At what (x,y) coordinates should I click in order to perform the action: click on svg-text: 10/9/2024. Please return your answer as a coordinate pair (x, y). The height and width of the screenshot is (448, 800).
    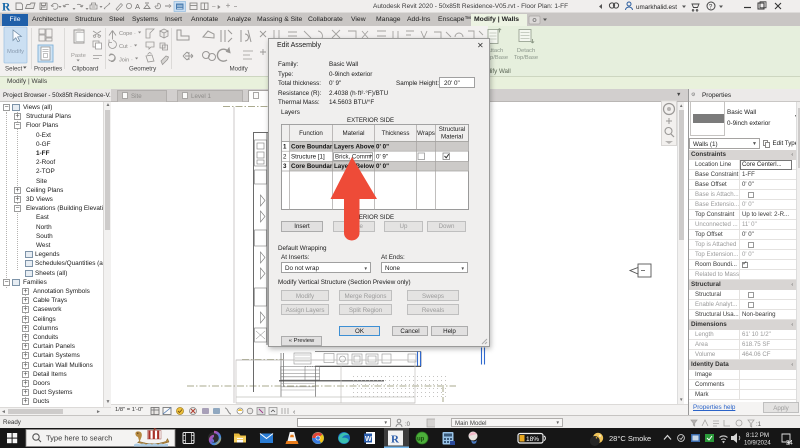
    Looking at the image, I should click on (757, 444).